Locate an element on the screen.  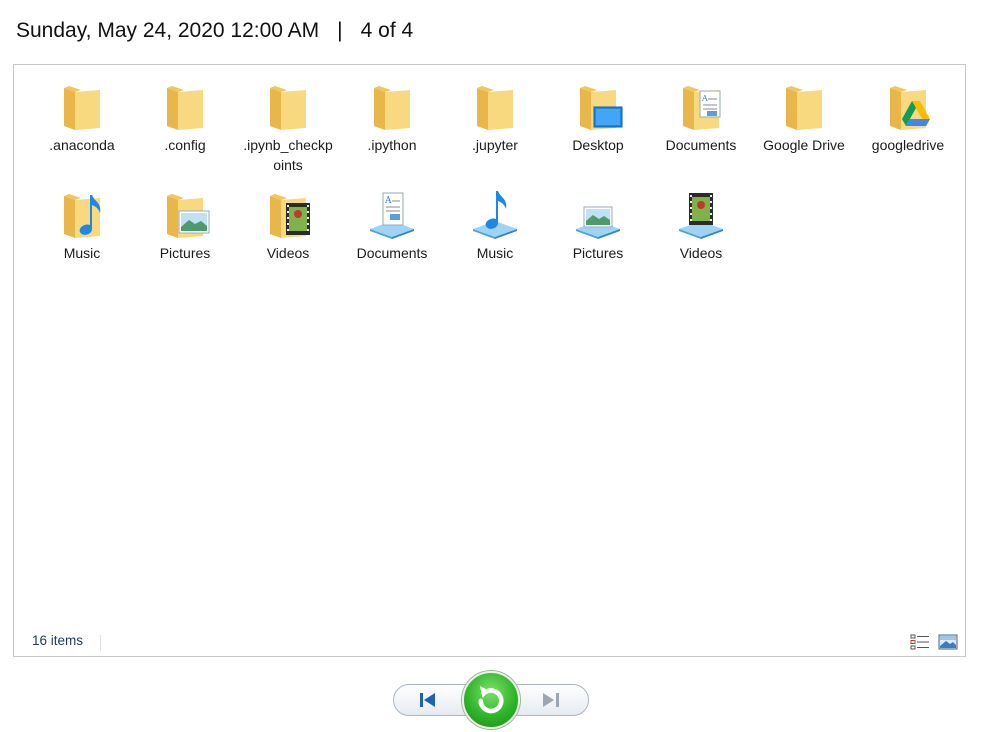
restore-icon is located at coordinates (491, 700).